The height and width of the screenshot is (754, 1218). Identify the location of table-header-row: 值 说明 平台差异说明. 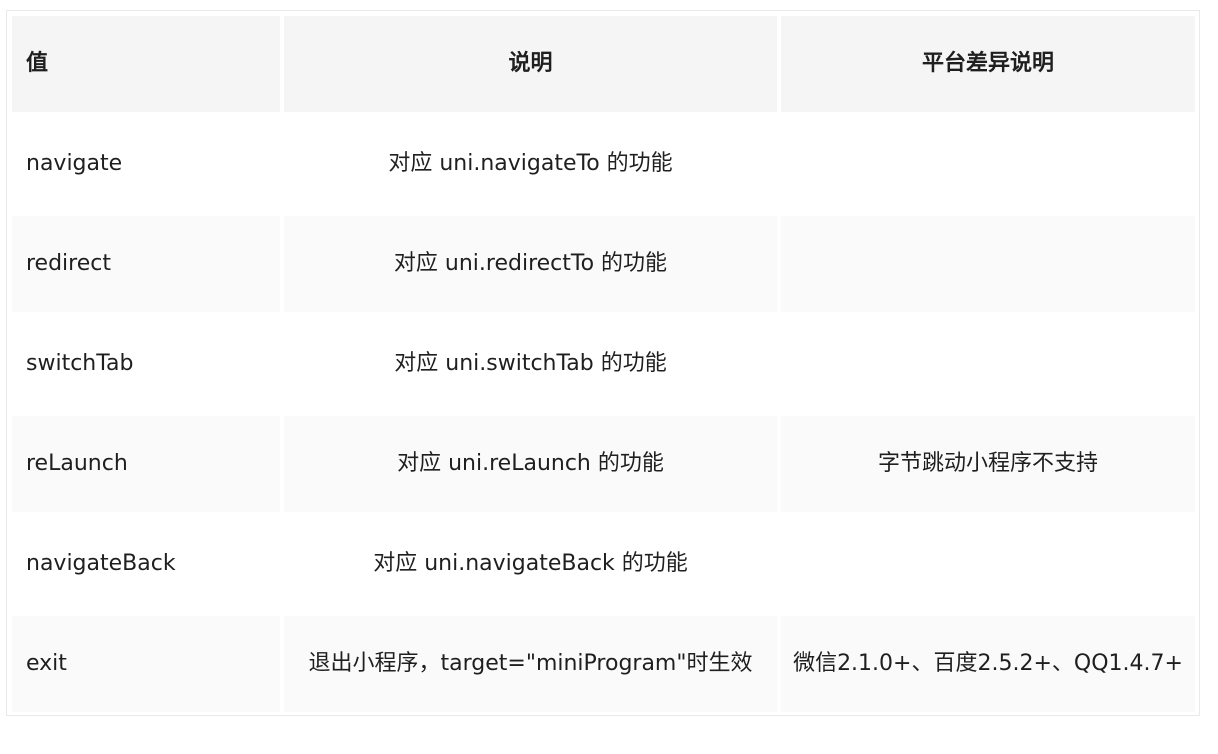
(603, 64).